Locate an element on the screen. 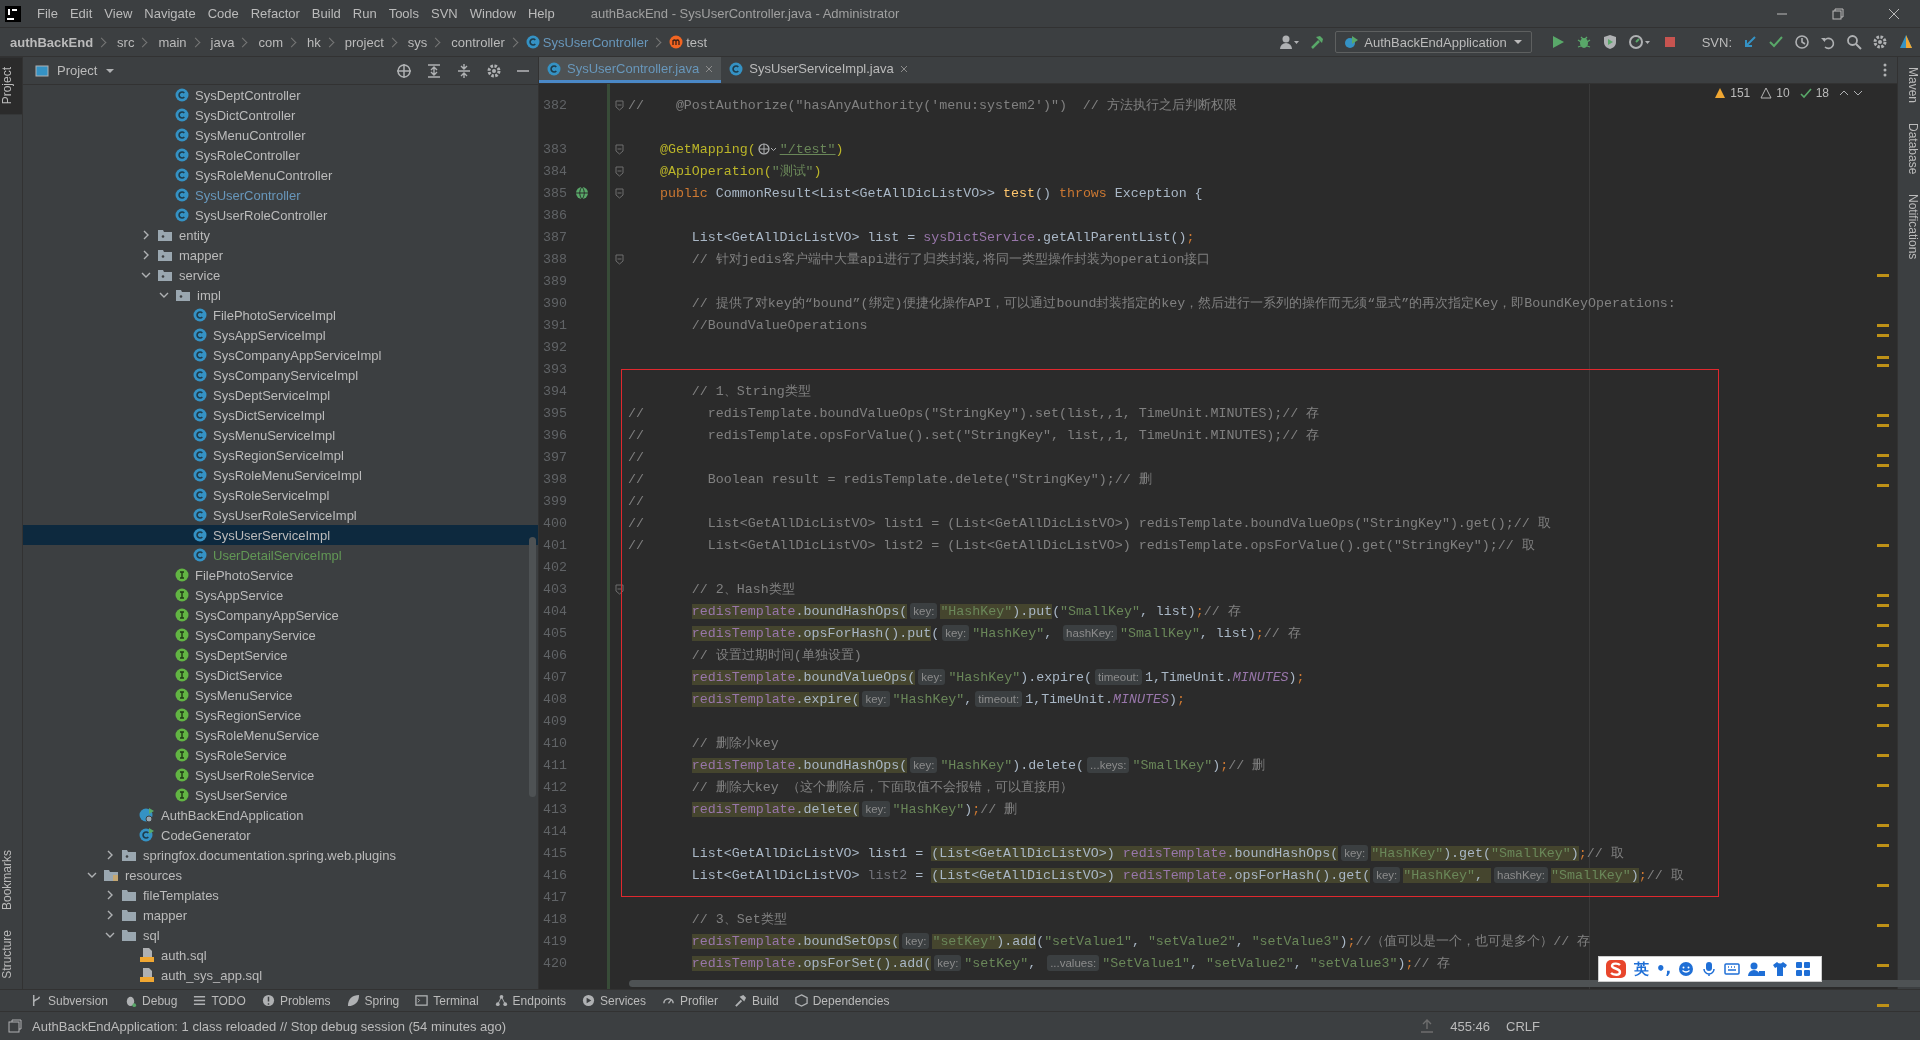 Image resolution: width=1920 pixels, height=1040 pixels. tree-item: SysCompanyAppServiceImpl is located at coordinates (280, 355).